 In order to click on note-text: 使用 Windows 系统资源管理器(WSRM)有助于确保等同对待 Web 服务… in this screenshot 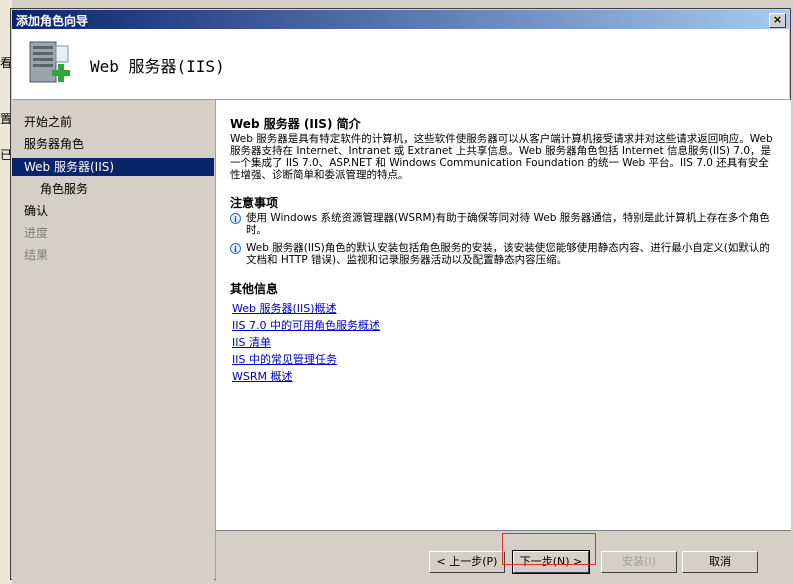, I will do `click(508, 224)`.